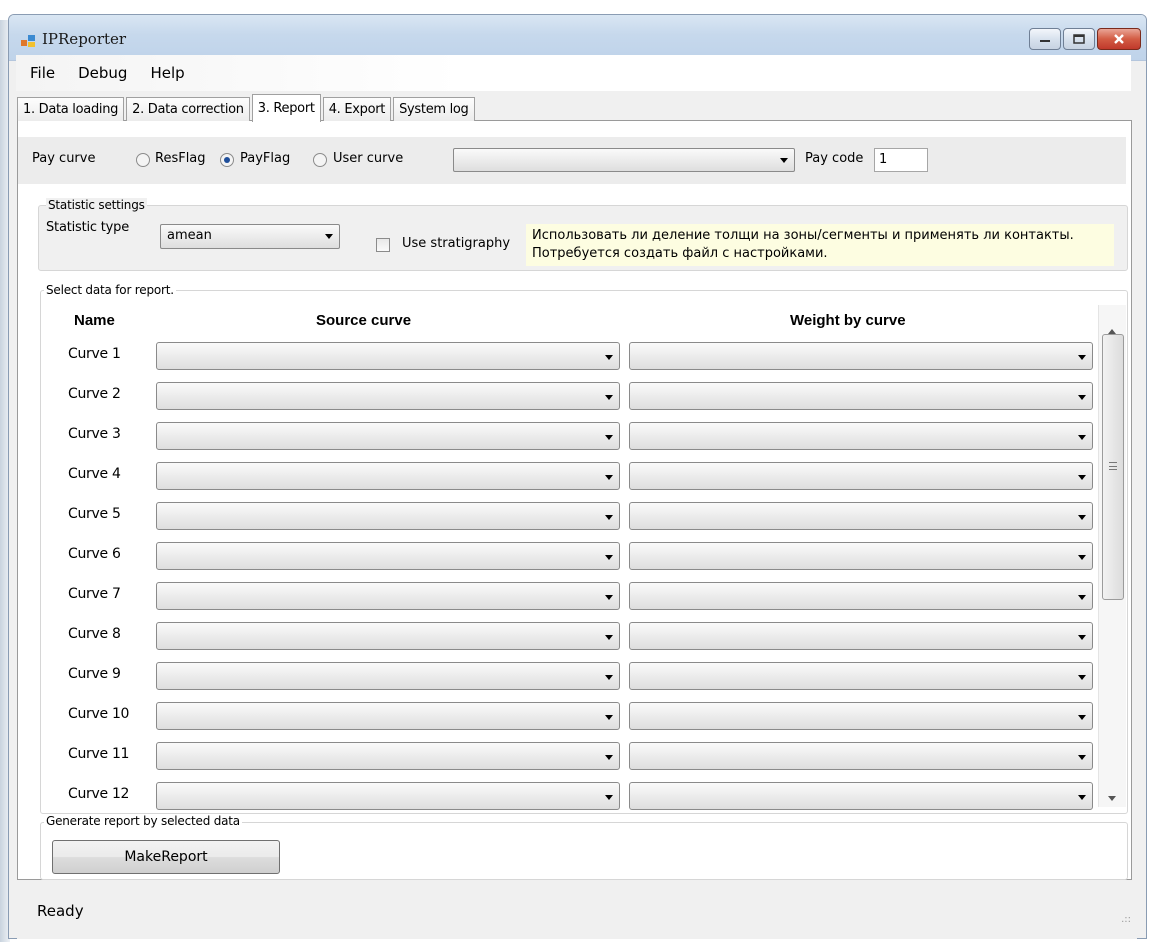 Image resolution: width=1149 pixels, height=942 pixels. I want to click on curve-name: Curve 12, so click(99, 794).